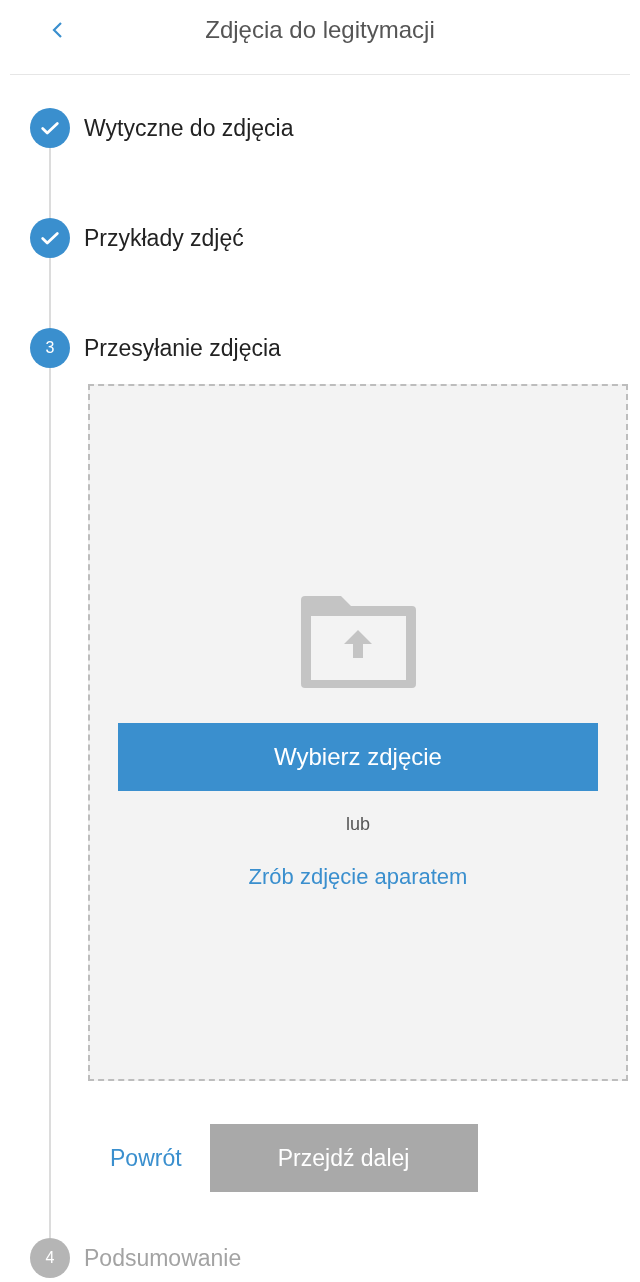  I want to click on folder-upload-icon, so click(358, 642).